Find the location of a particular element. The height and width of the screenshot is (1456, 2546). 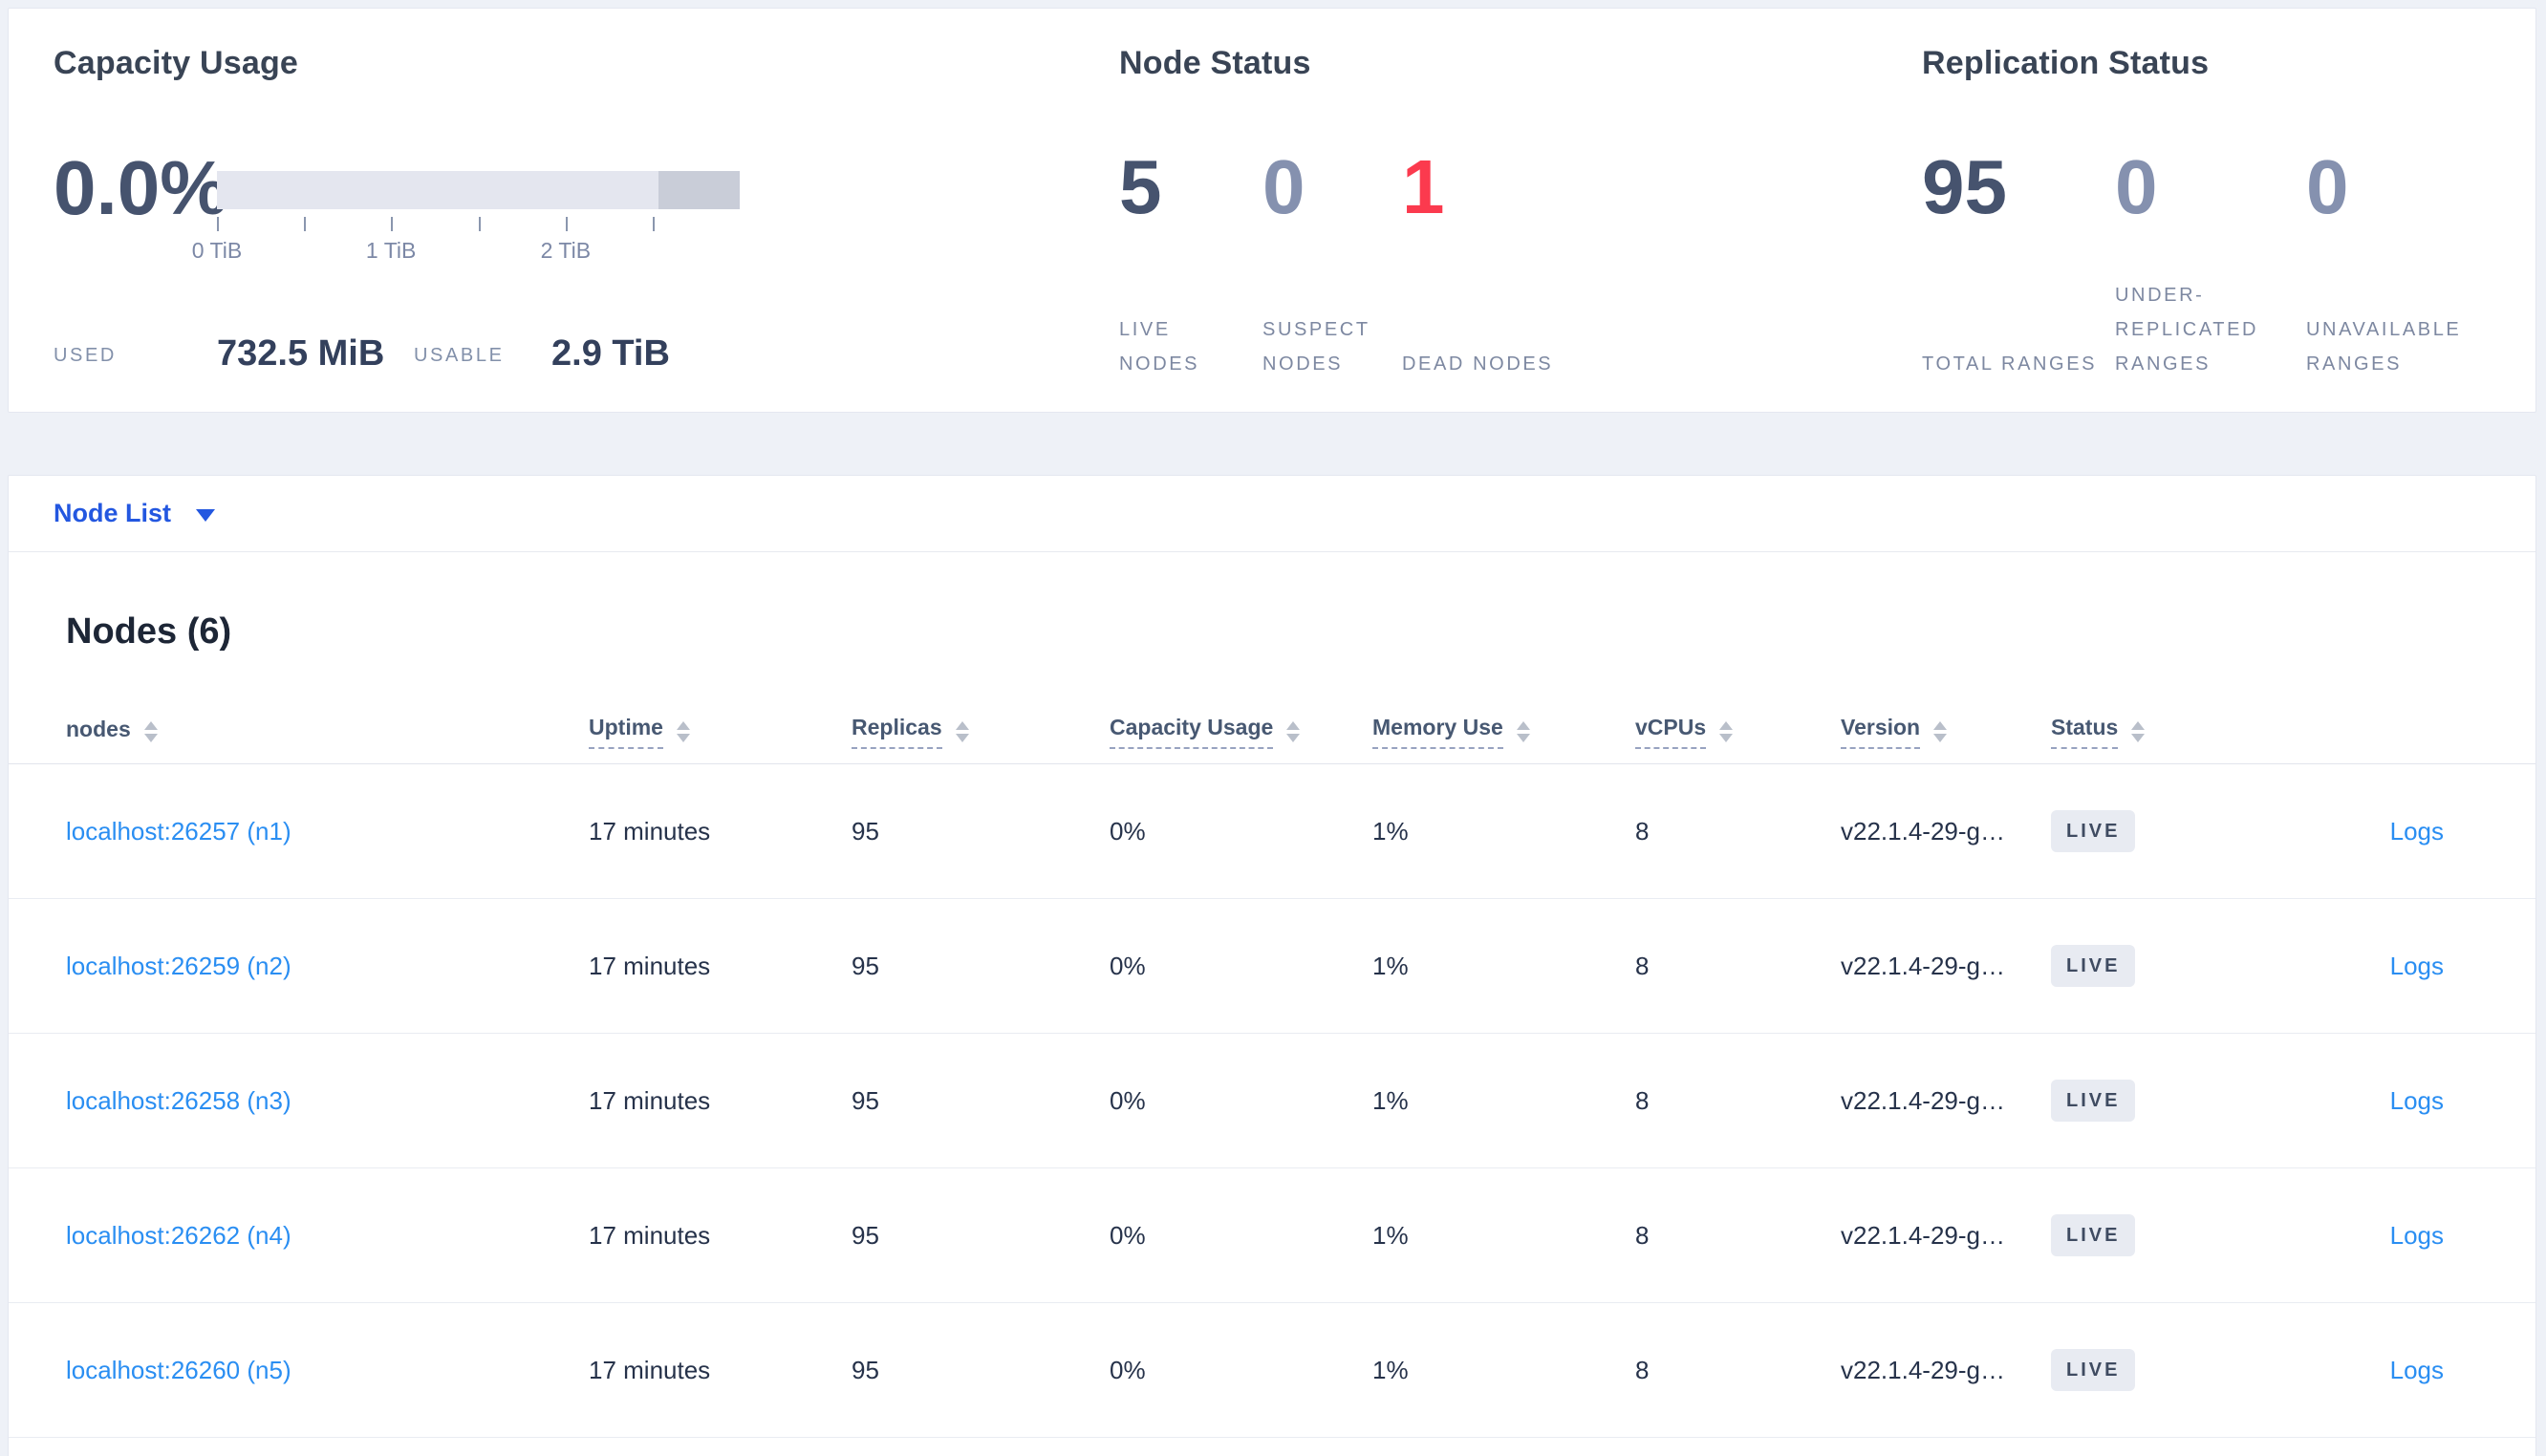

column-header-uptime: Uptime is located at coordinates (720, 732).